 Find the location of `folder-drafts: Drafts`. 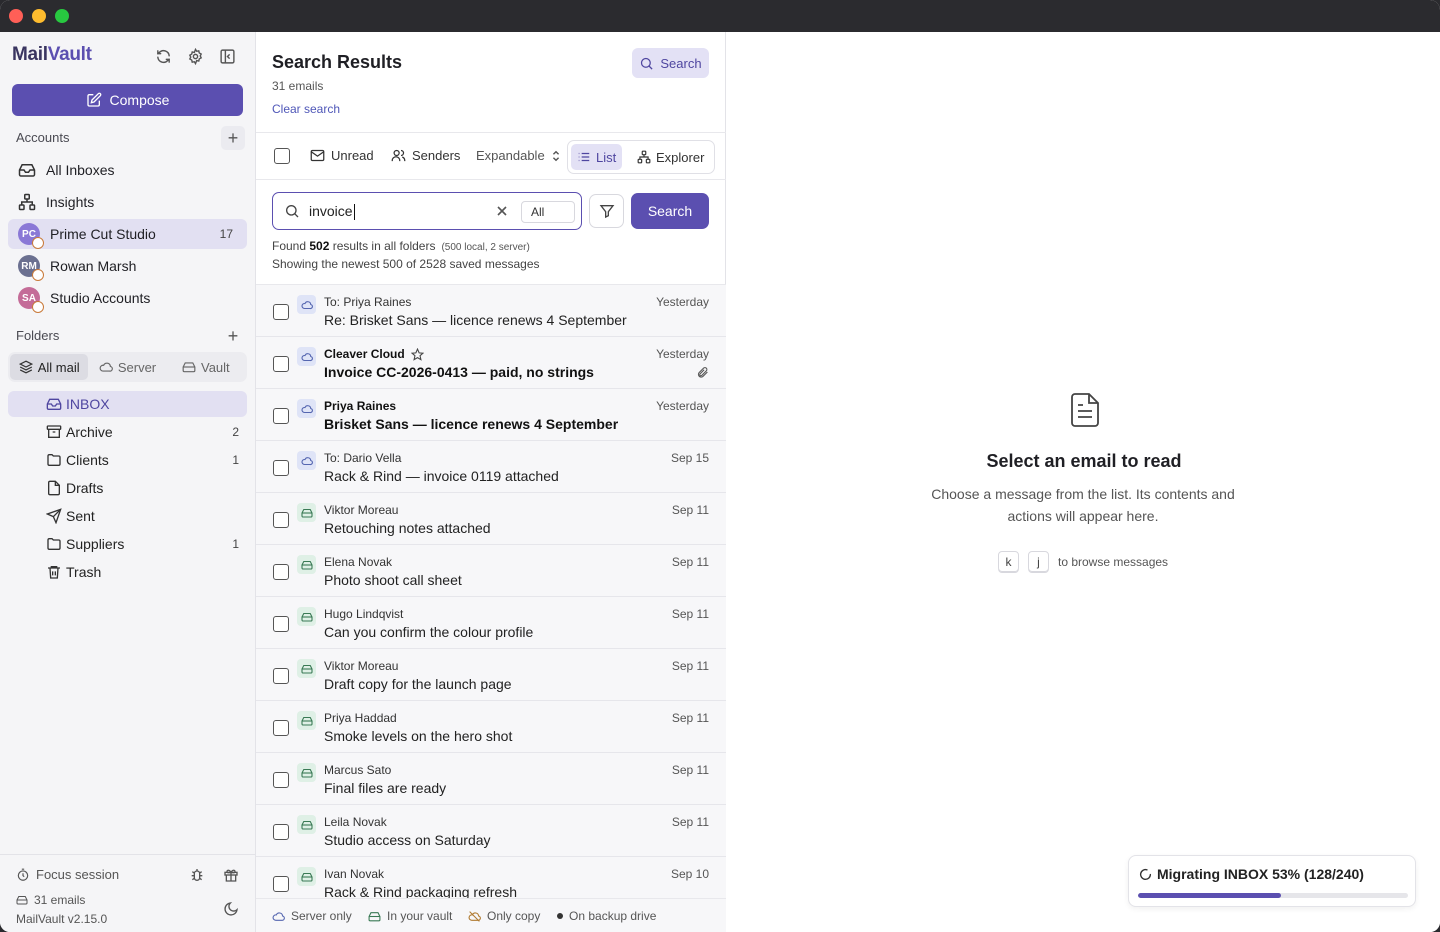

folder-drafts: Drafts is located at coordinates (127, 488).